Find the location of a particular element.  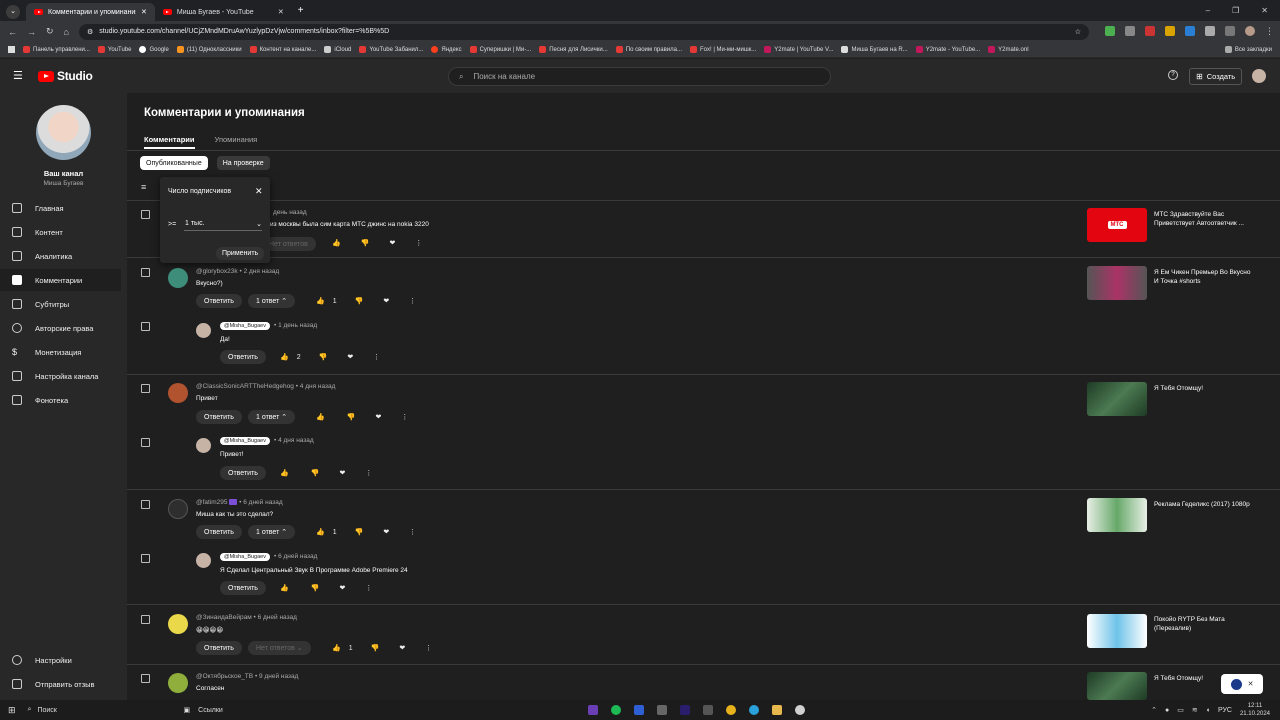

forward-icon: → is located at coordinates (31, 32).